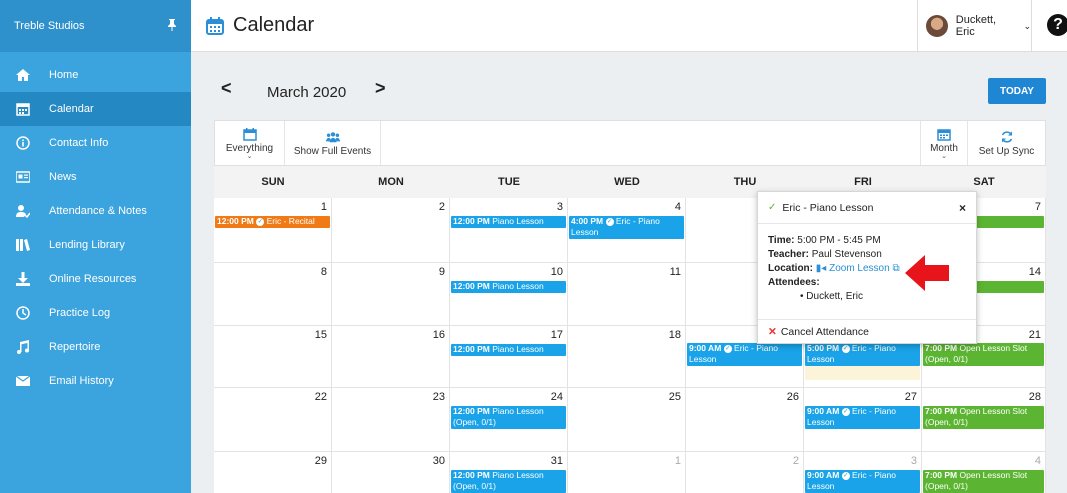  Describe the element at coordinates (943, 143) in the screenshot. I see `month-view-selector: Month ⌄` at that location.